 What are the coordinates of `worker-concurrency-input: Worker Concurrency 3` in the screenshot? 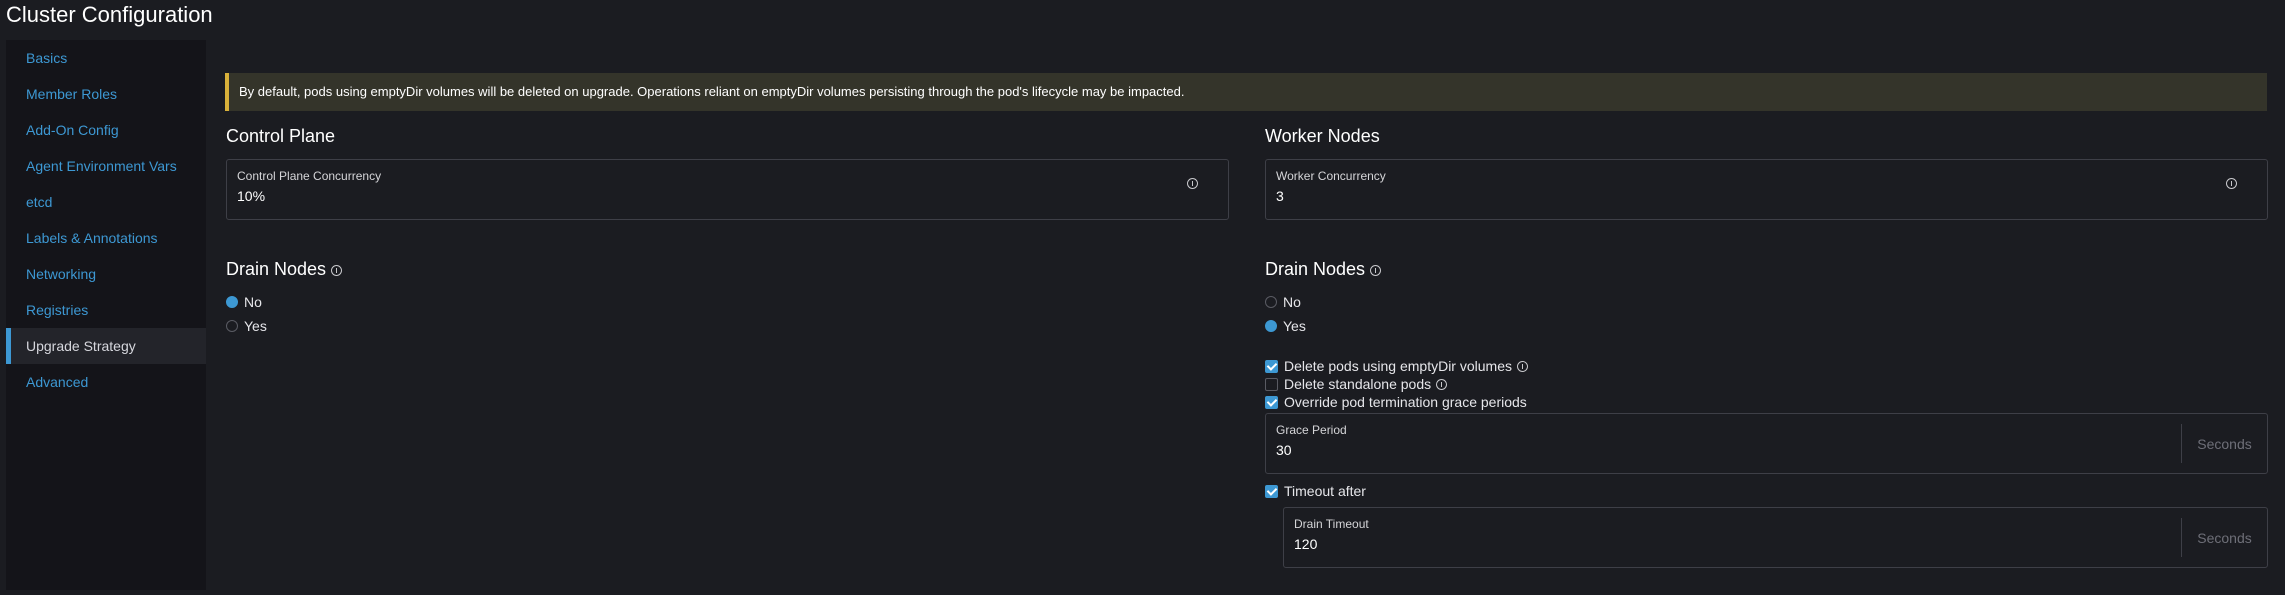 It's located at (1766, 189).